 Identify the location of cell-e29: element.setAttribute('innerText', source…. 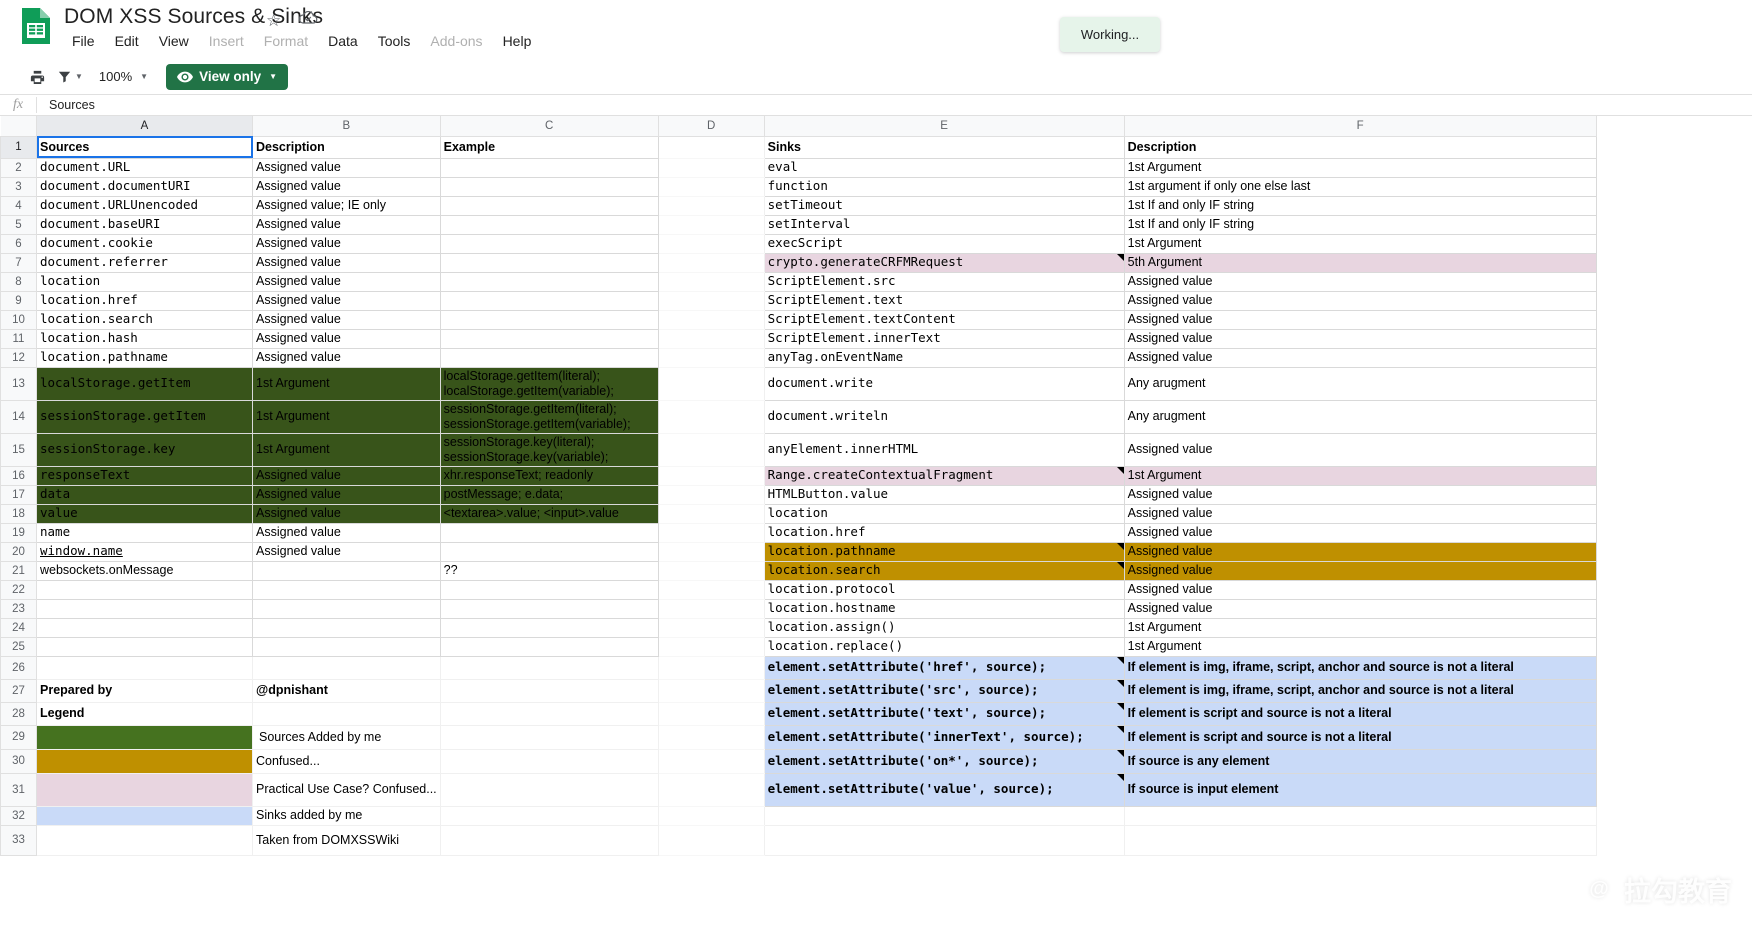
(944, 737).